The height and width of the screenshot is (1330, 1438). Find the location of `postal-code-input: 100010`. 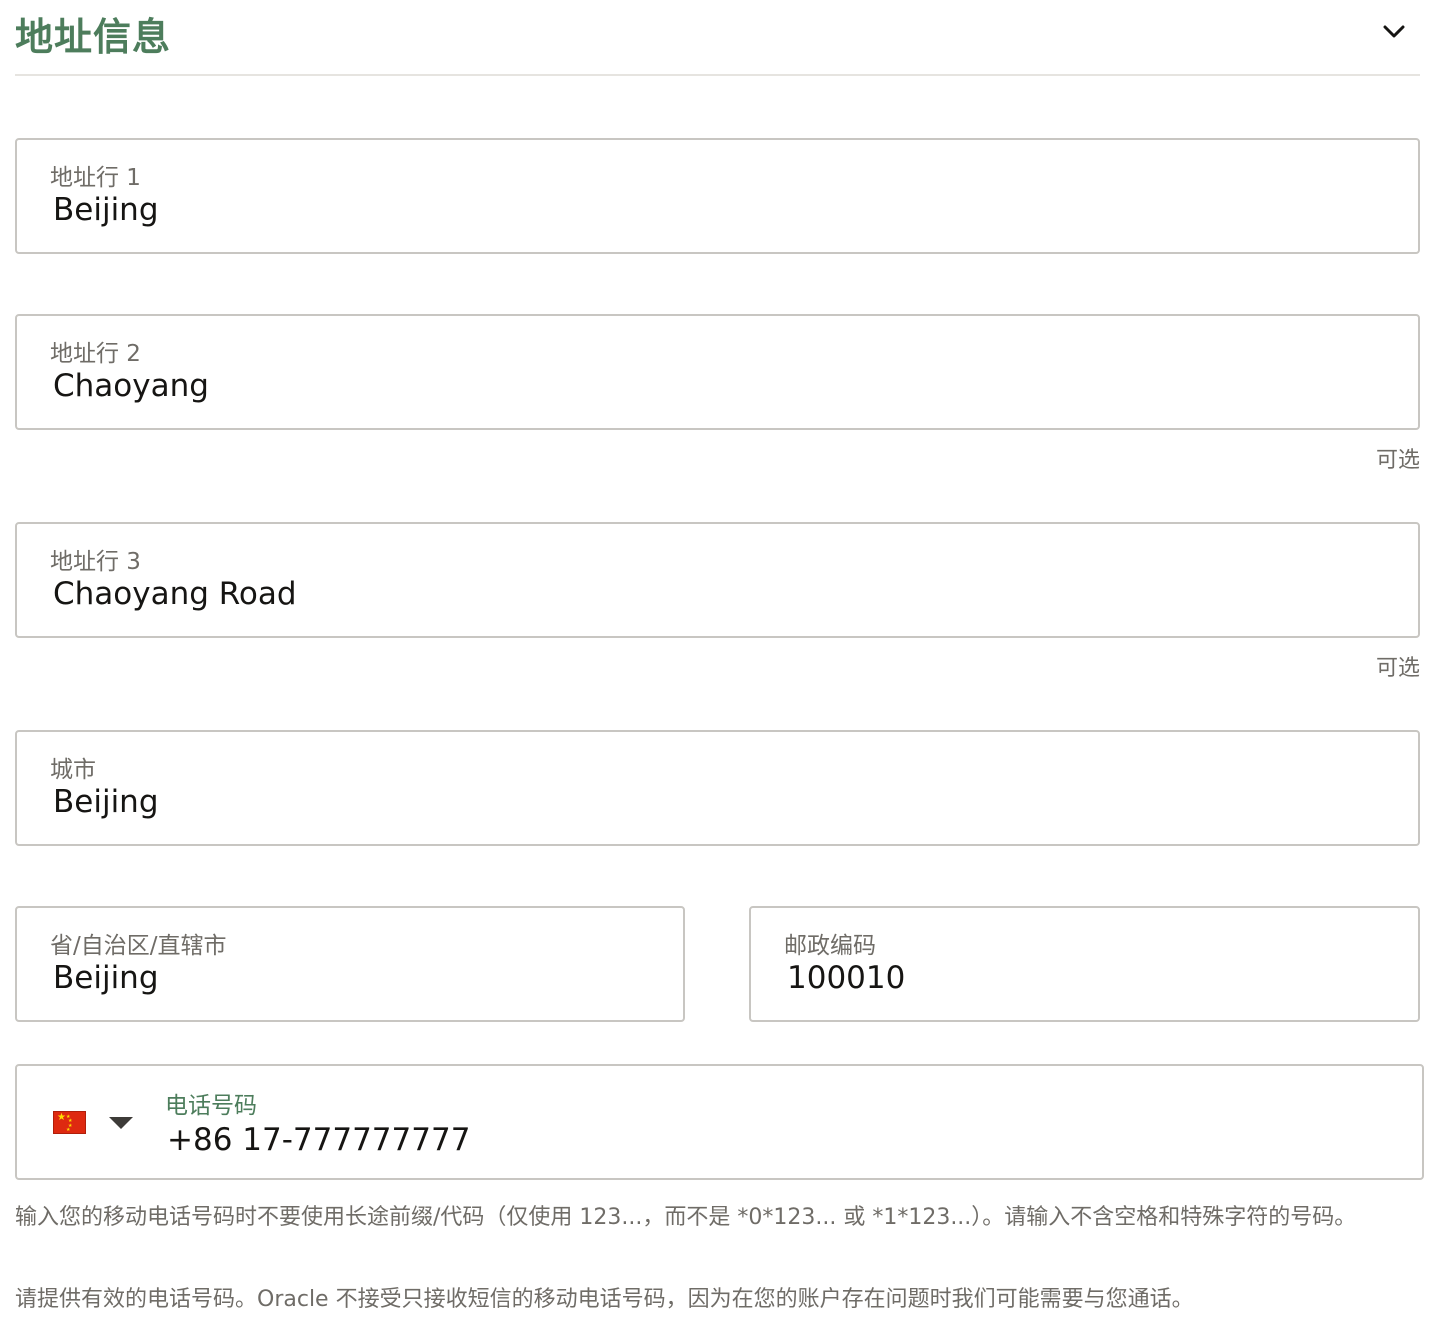

postal-code-input: 100010 is located at coordinates (1087, 978).